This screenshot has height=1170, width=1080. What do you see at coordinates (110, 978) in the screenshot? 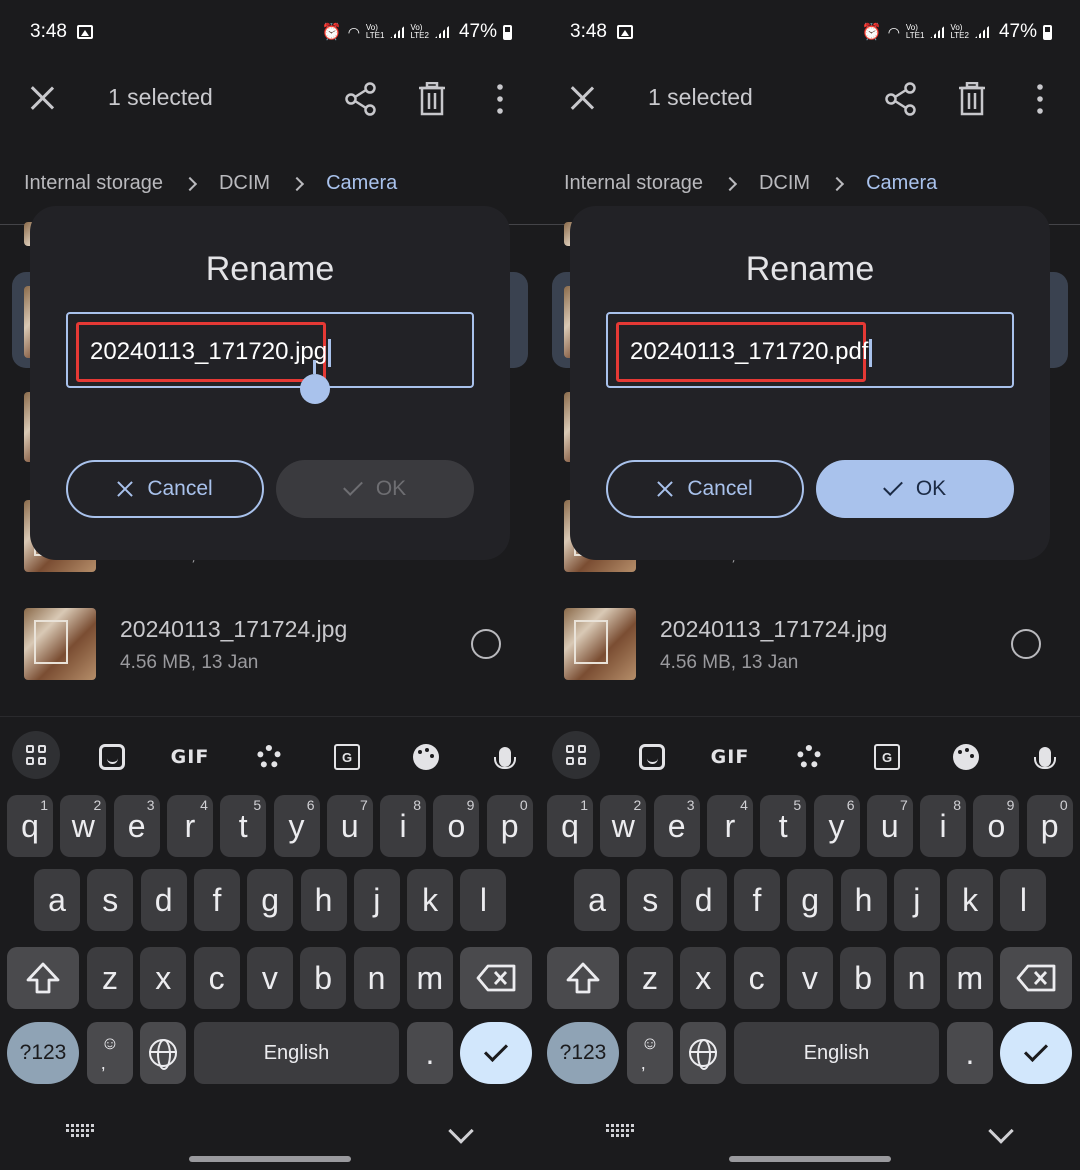
I see `key-z: z` at bounding box center [110, 978].